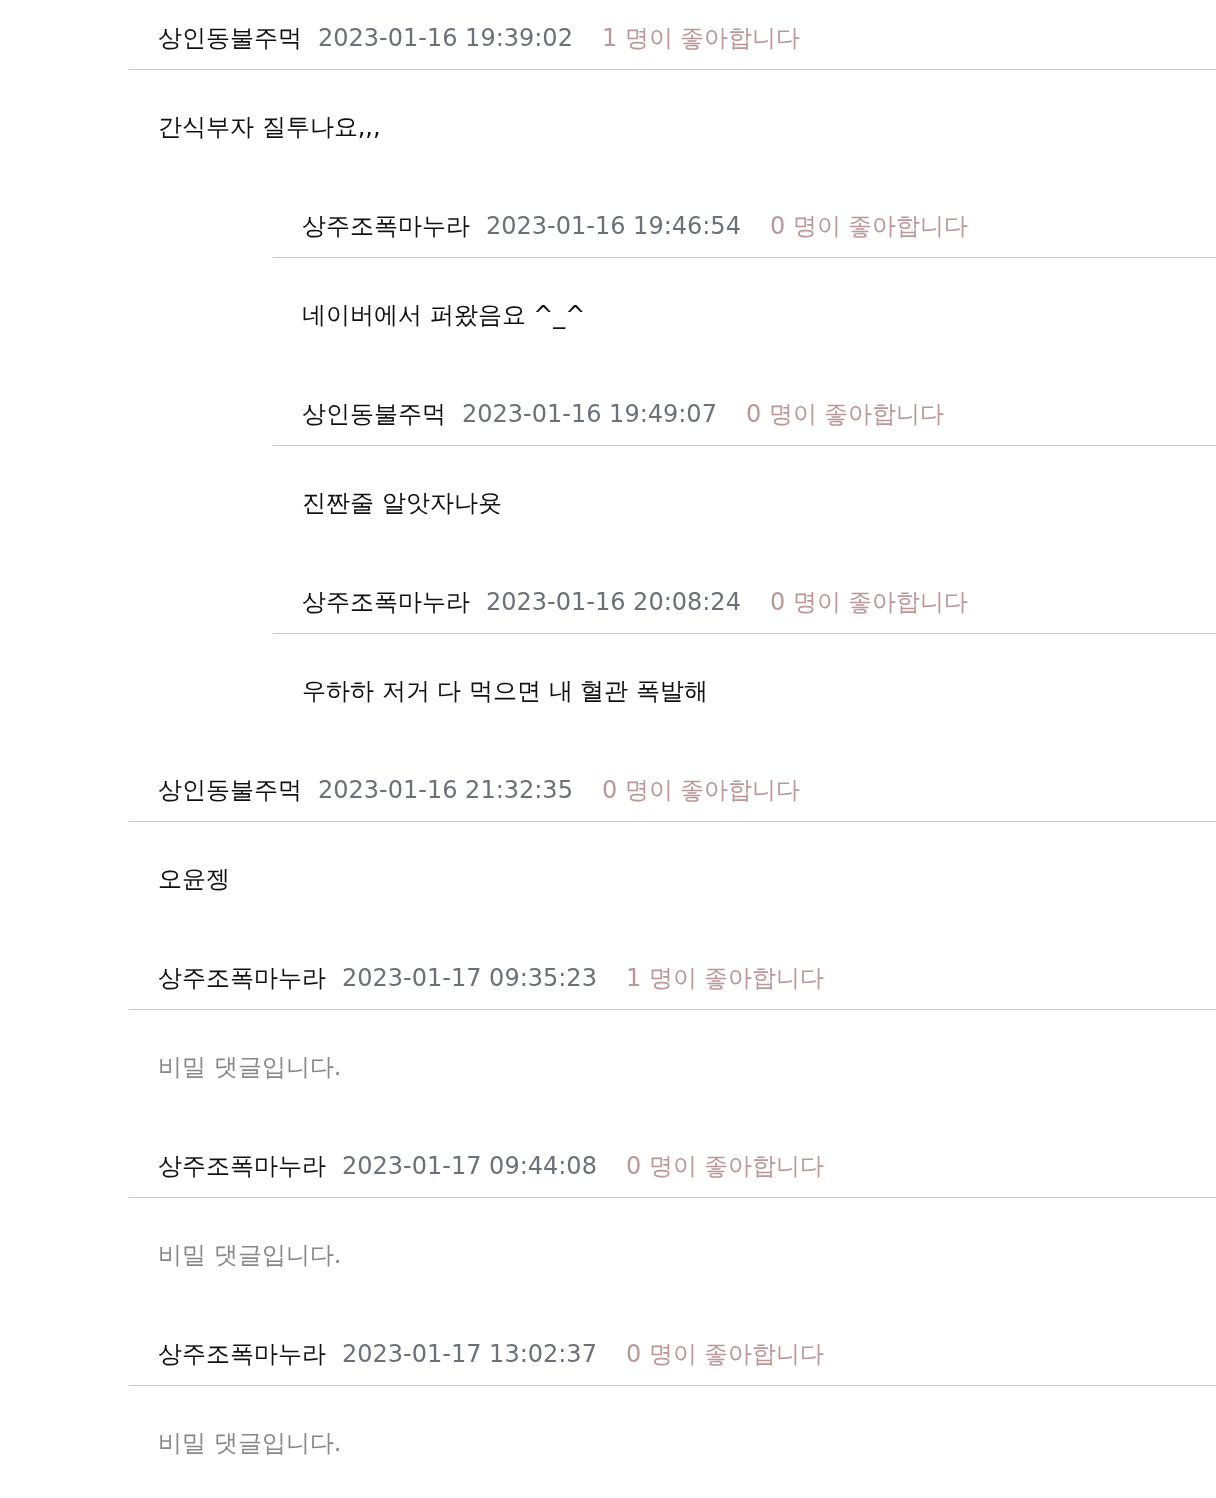  What do you see at coordinates (194, 879) in the screenshot?
I see `comment-text: 오윤젱` at bounding box center [194, 879].